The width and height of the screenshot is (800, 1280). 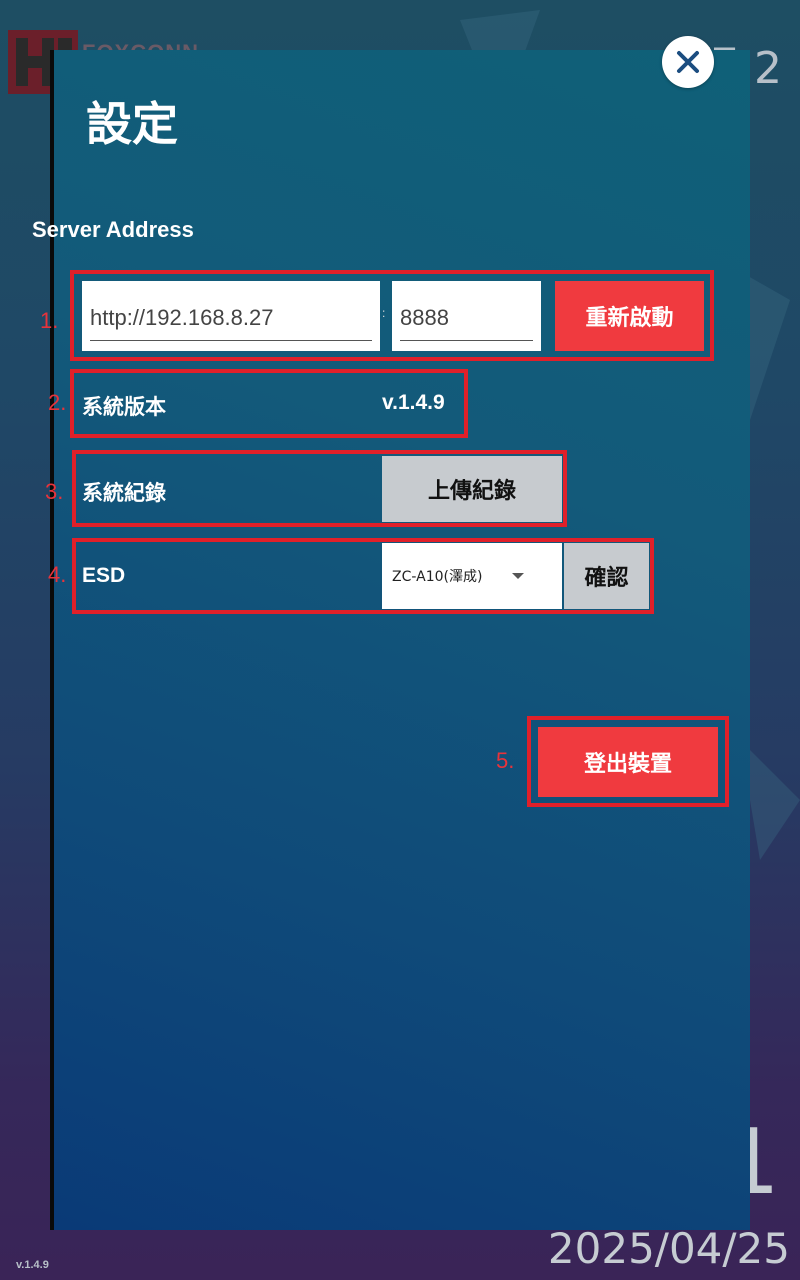 What do you see at coordinates (132, 124) in the screenshot?
I see `dialog-title: 設定` at bounding box center [132, 124].